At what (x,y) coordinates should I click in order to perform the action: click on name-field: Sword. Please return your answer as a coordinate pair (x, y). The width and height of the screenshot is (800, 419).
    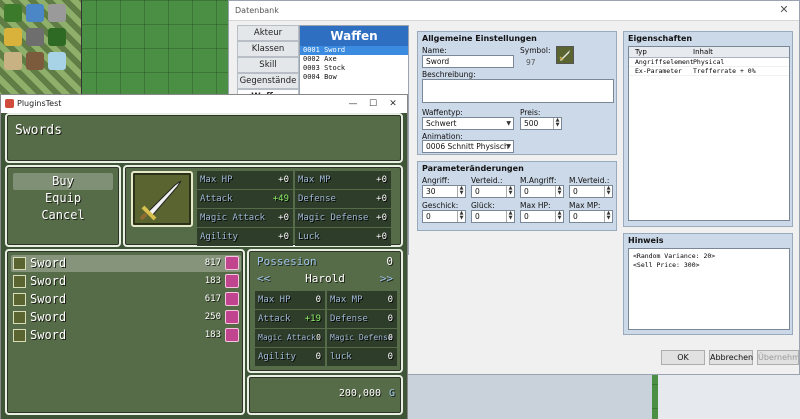
    Looking at the image, I should click on (468, 61).